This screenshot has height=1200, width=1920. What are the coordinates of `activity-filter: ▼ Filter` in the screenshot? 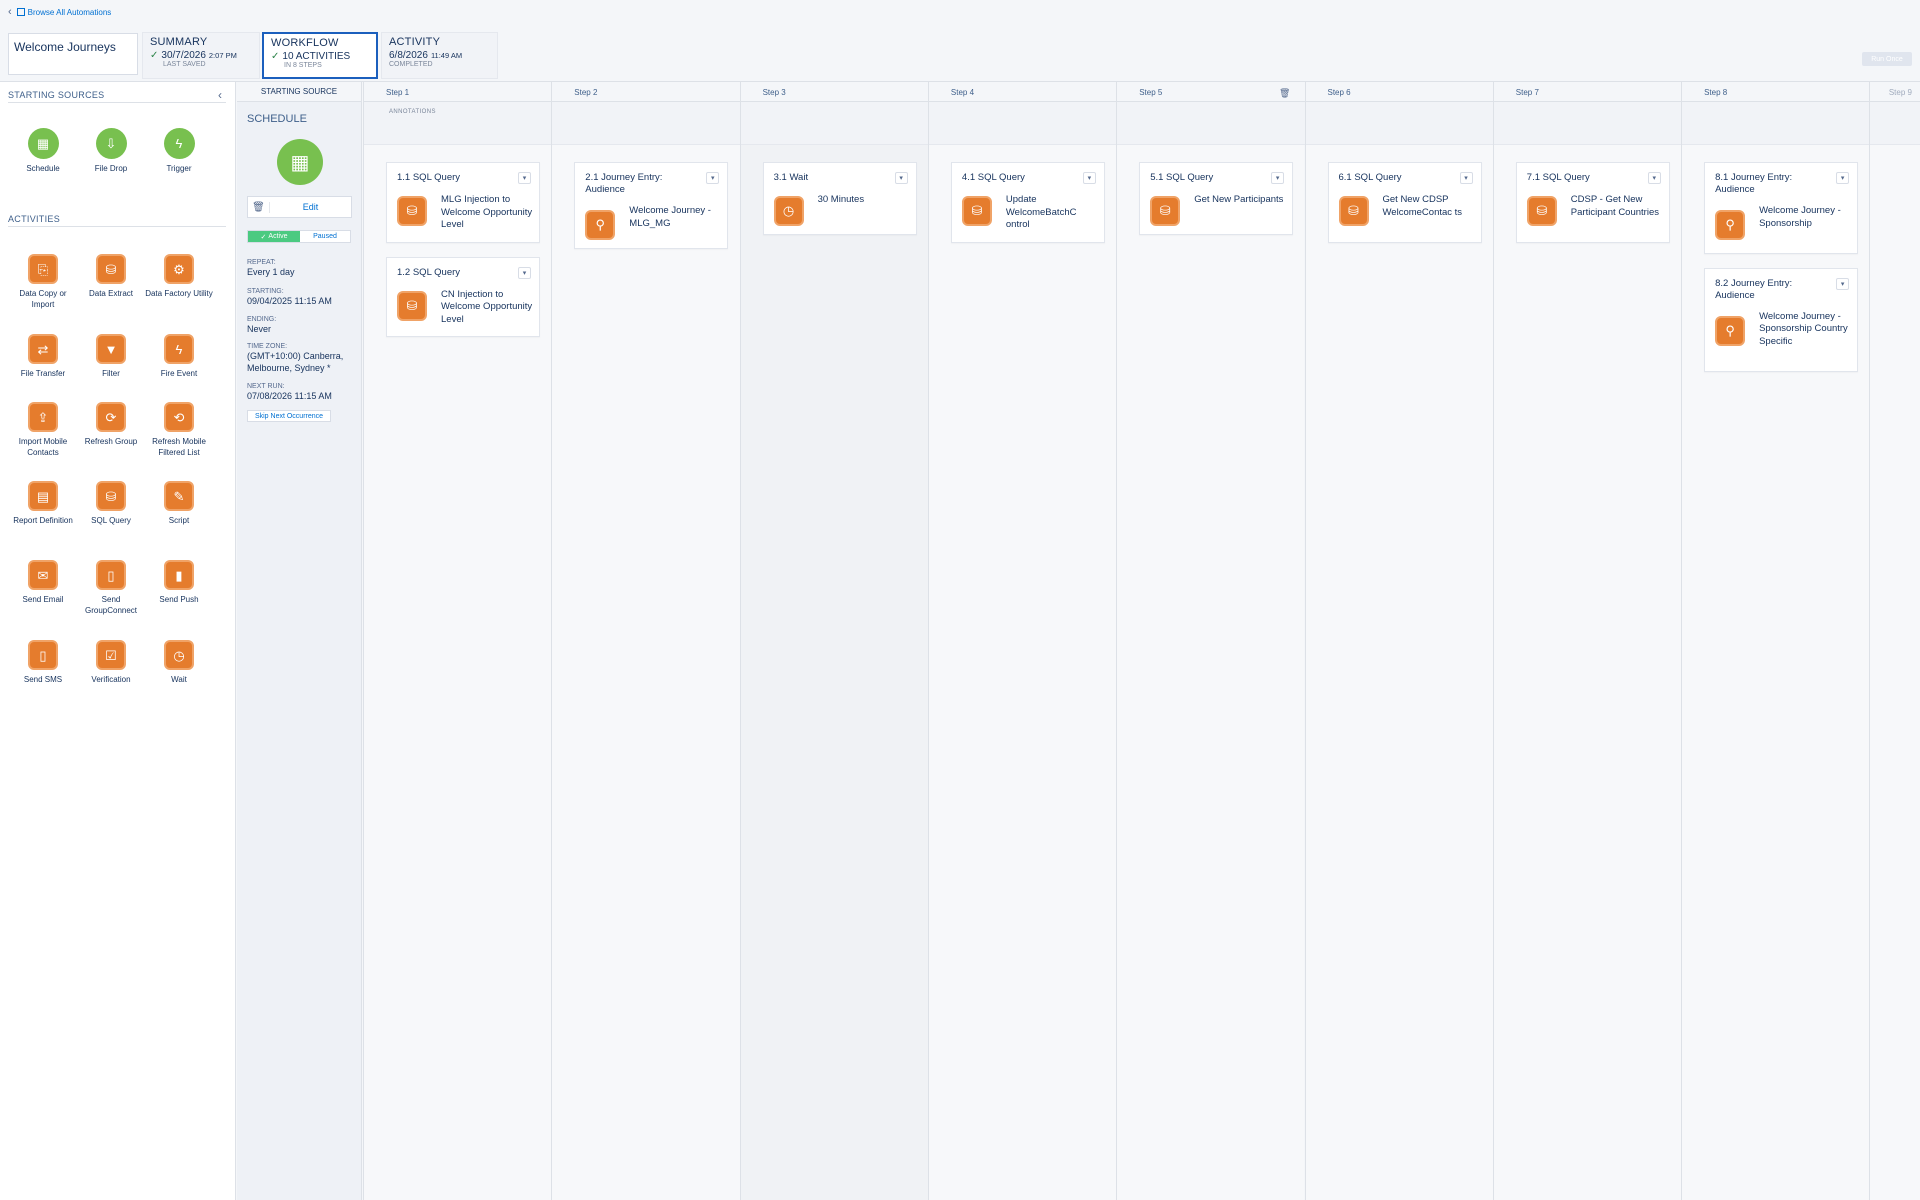 It's located at (111, 356).